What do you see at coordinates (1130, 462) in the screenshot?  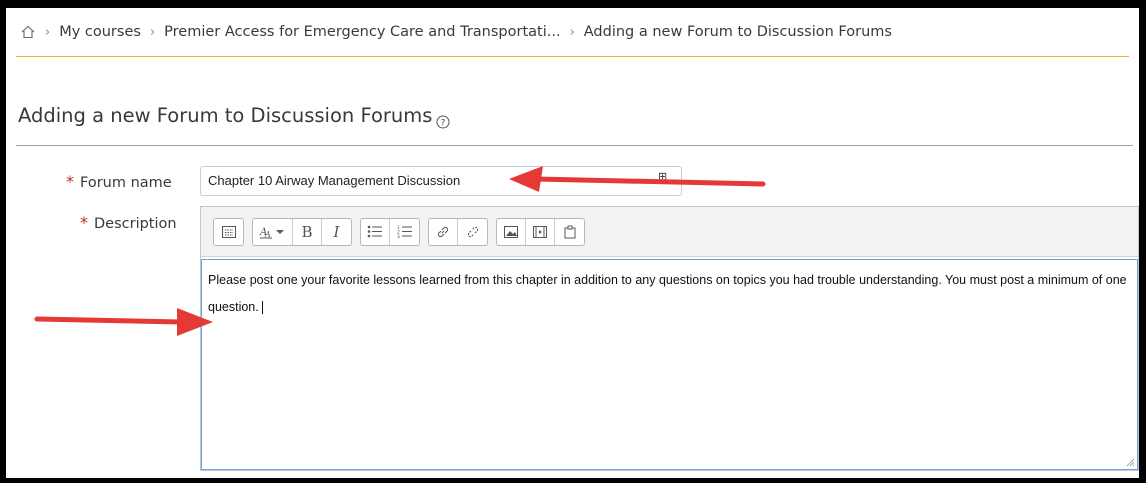 I see `resize-handle-icon` at bounding box center [1130, 462].